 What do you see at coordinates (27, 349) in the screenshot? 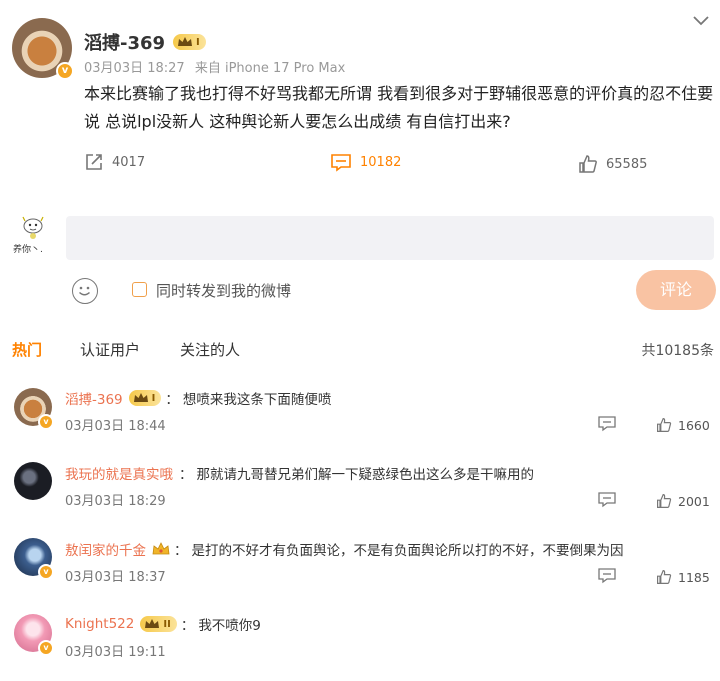
I see `tab-hot: 热门` at bounding box center [27, 349].